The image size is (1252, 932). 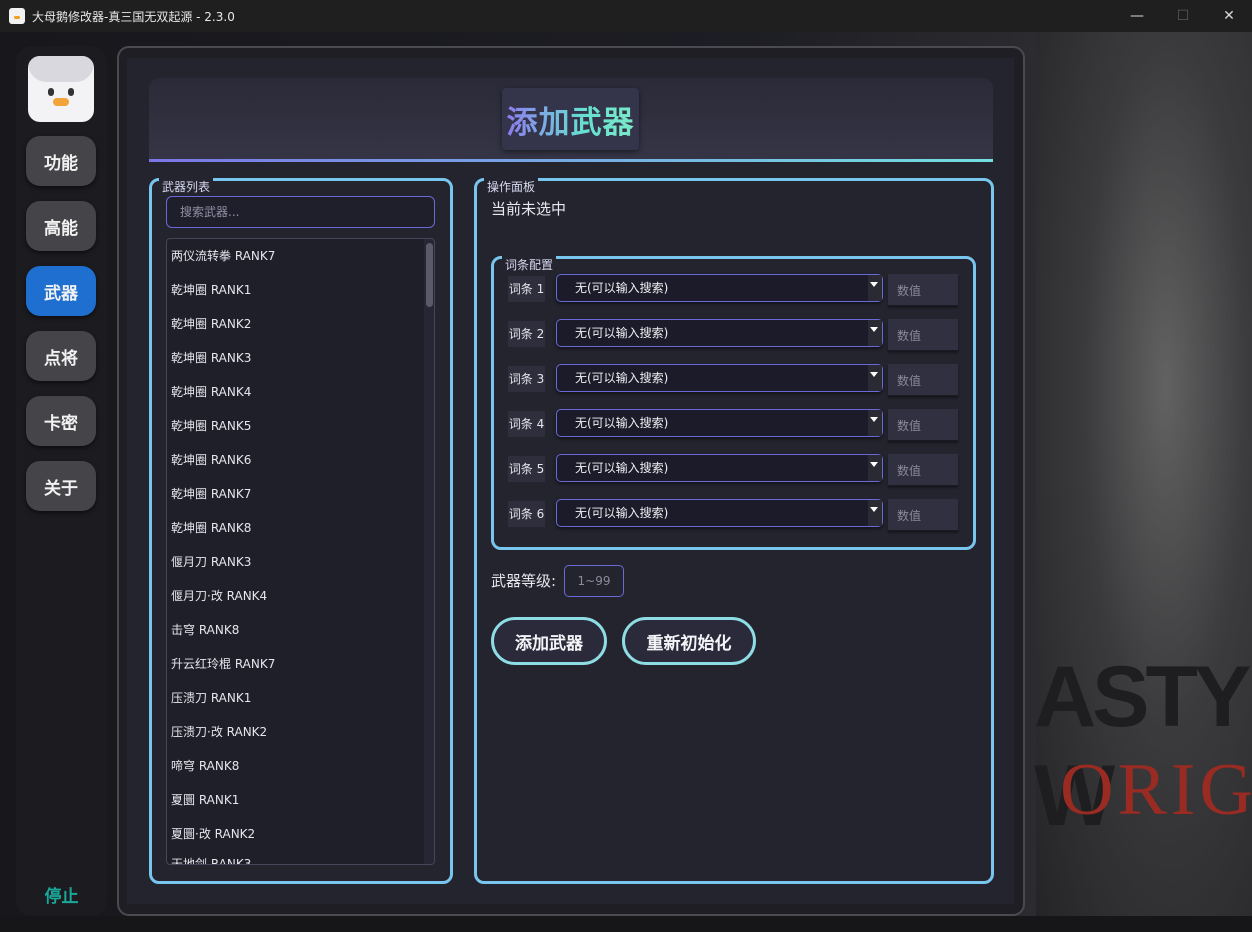 What do you see at coordinates (526, 289) in the screenshot?
I see `affix-label: 词条 1` at bounding box center [526, 289].